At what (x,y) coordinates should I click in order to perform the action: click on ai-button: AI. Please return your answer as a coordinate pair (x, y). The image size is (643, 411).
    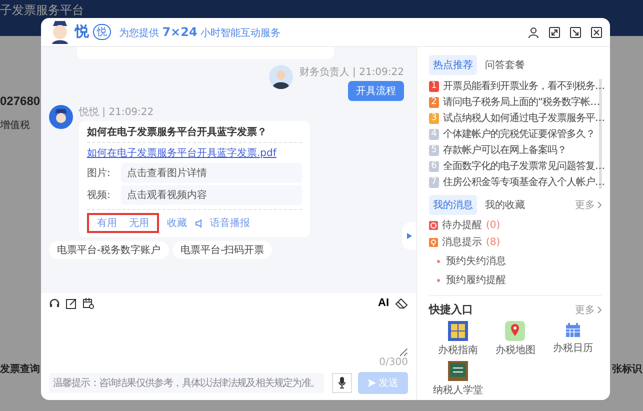
    Looking at the image, I should click on (383, 303).